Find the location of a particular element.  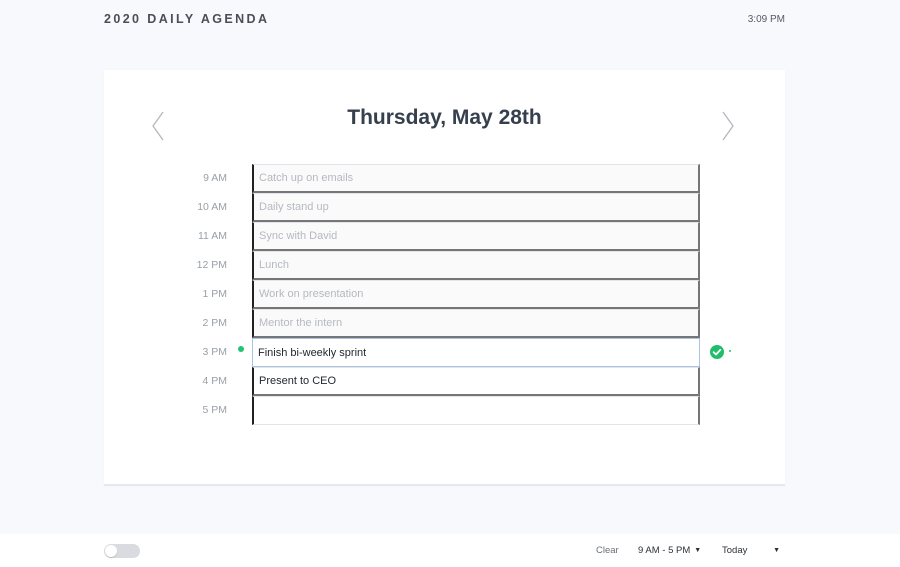

time-slot-row-current: 3 PM is located at coordinates (444, 352).